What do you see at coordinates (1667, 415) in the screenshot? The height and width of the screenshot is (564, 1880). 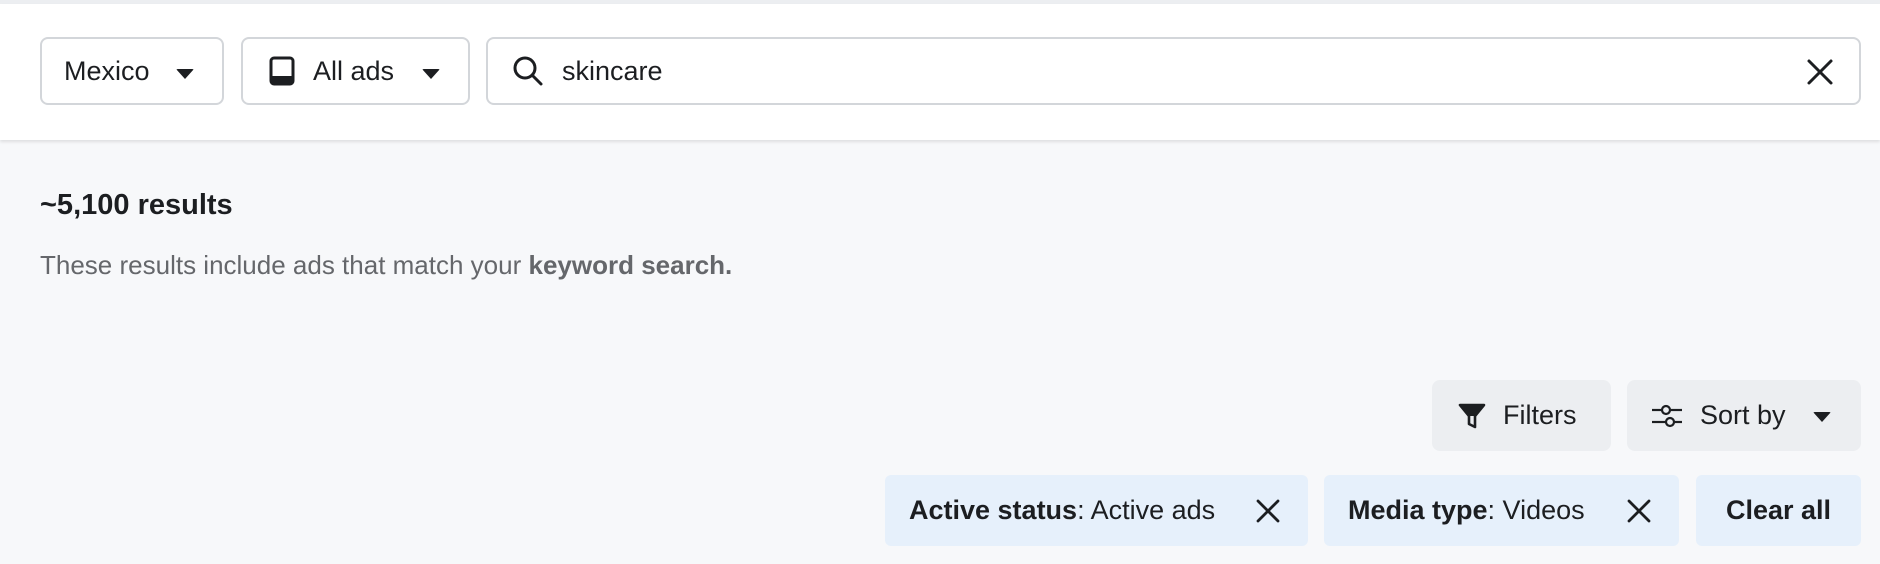 I see `sliders-icon` at bounding box center [1667, 415].